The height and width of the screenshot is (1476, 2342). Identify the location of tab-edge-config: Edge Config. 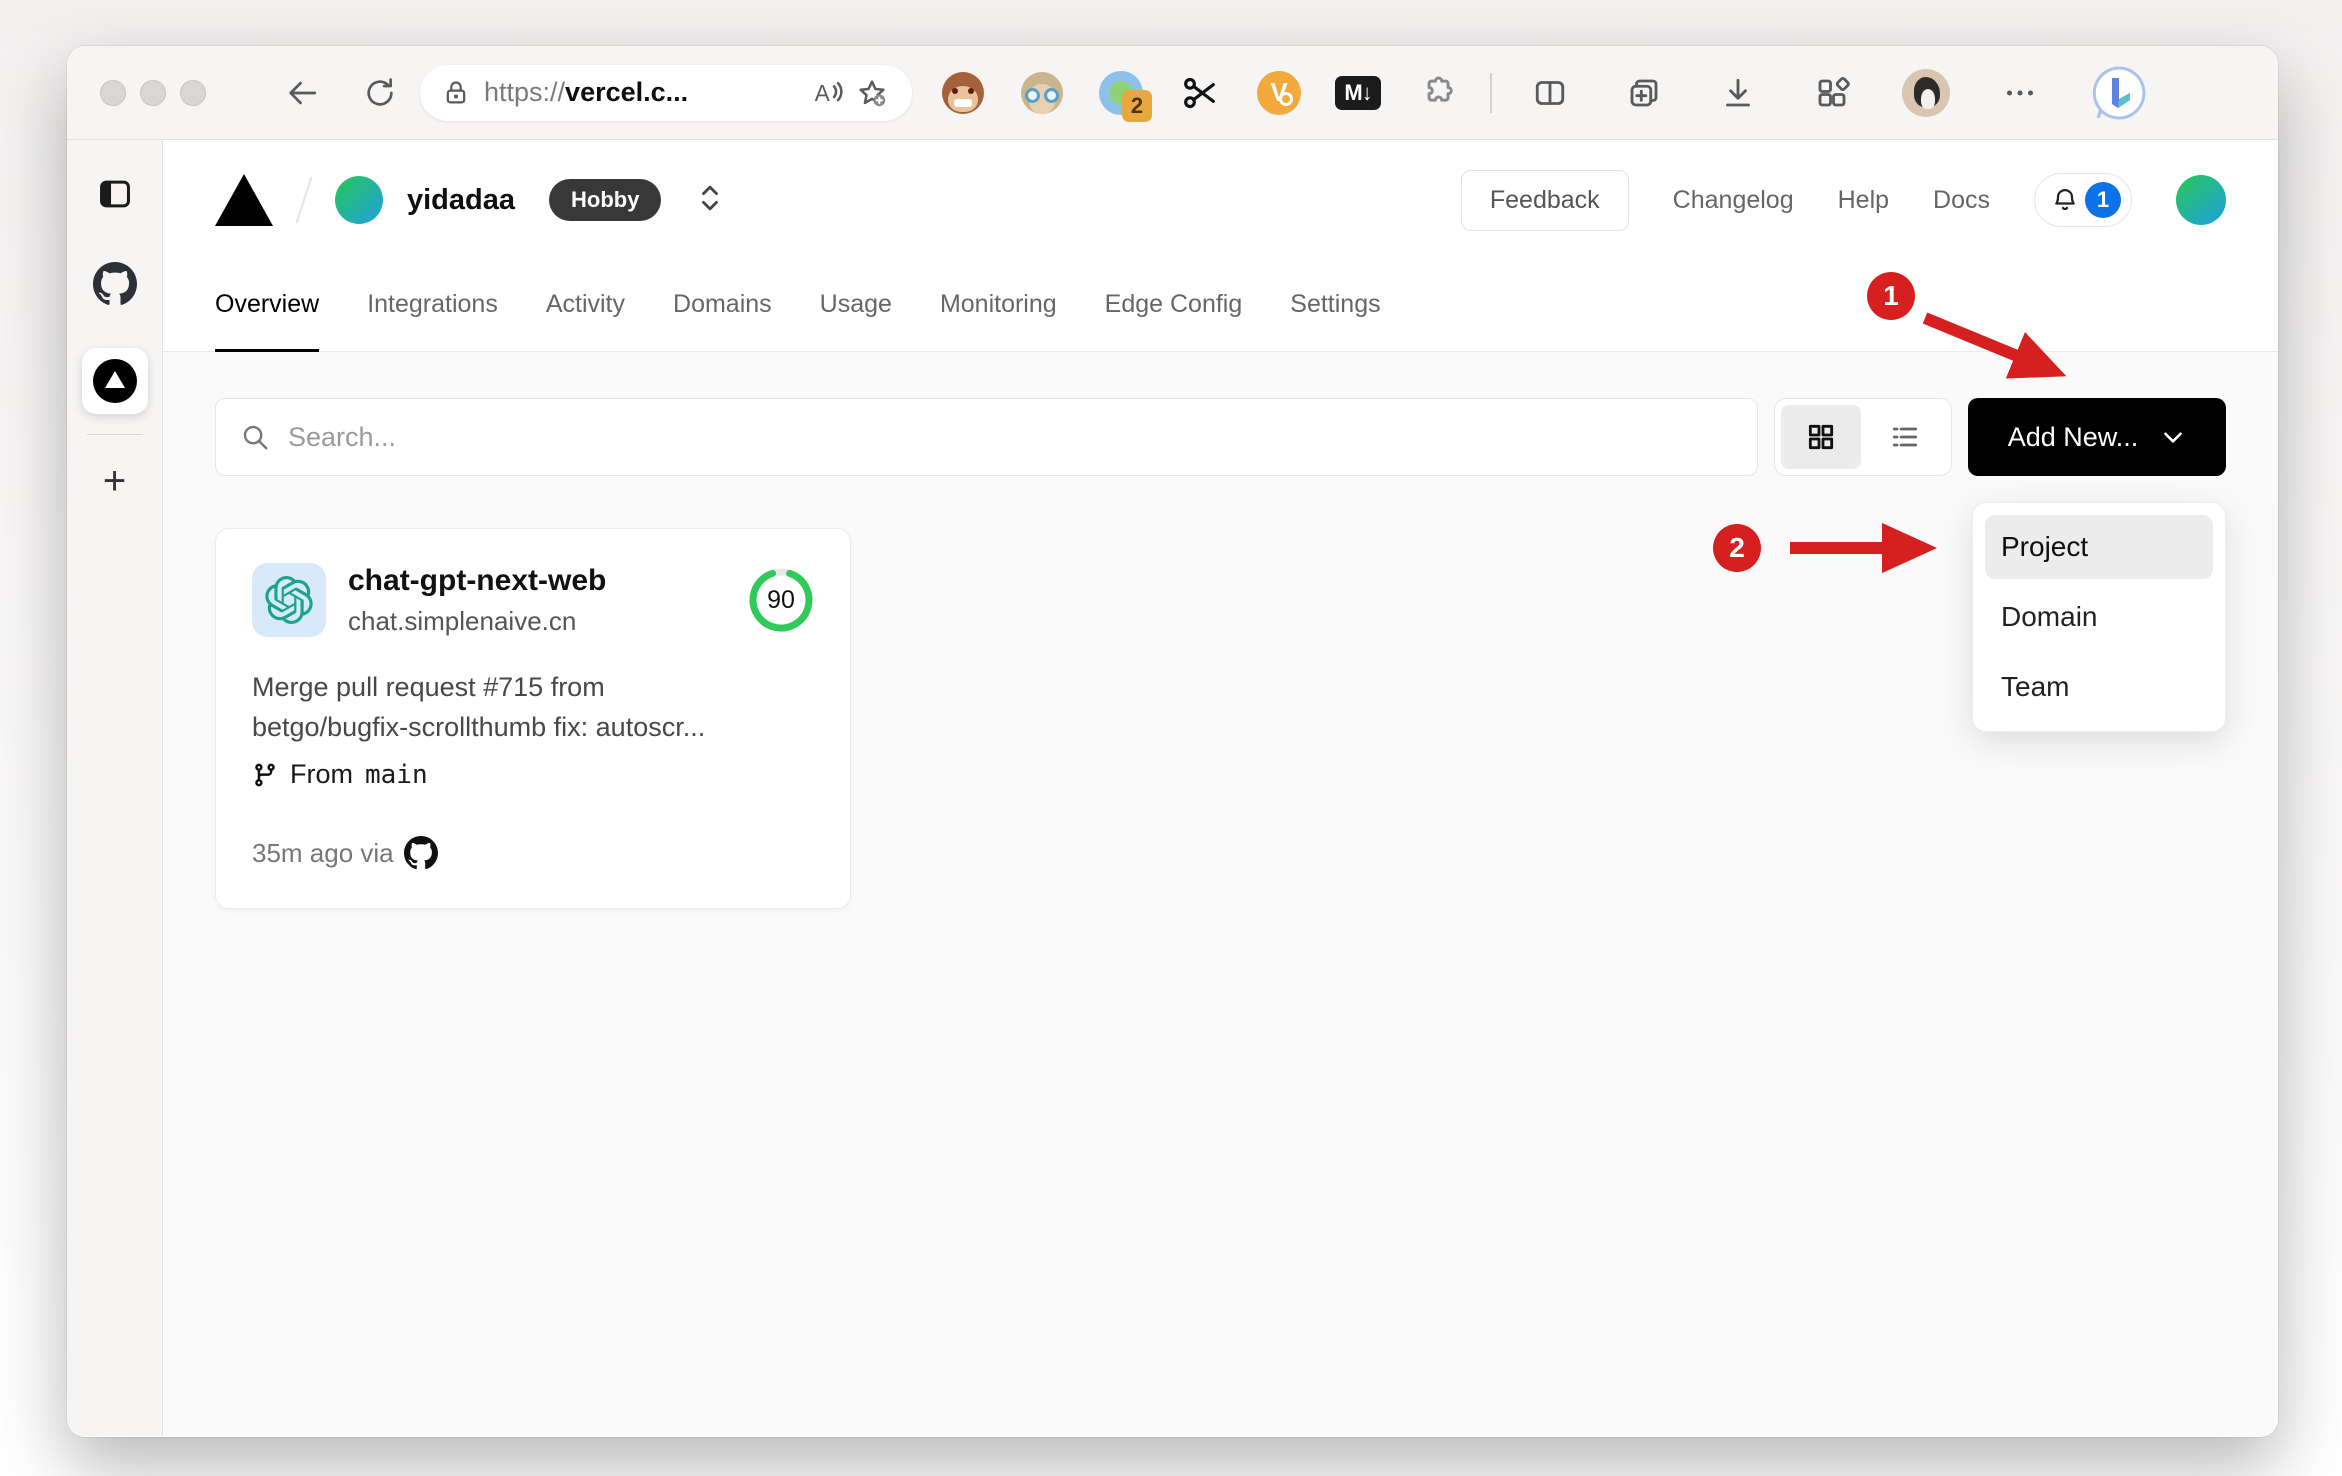
(1174, 306).